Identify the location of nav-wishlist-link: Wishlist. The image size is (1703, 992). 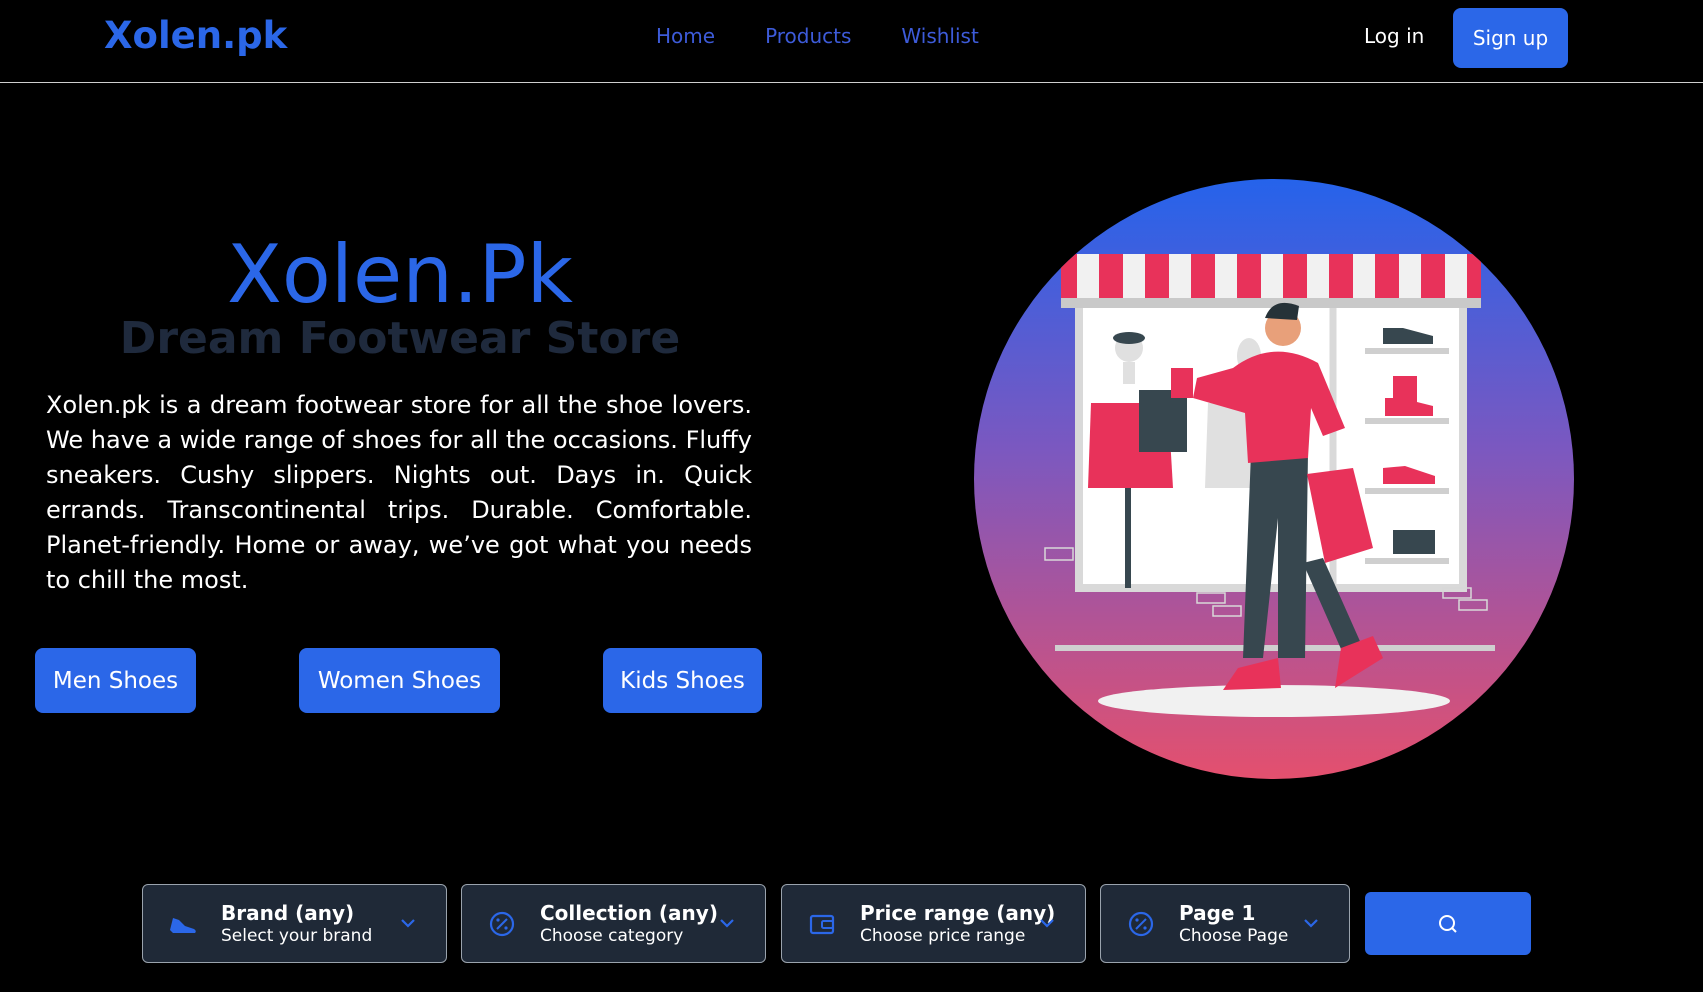
(939, 36).